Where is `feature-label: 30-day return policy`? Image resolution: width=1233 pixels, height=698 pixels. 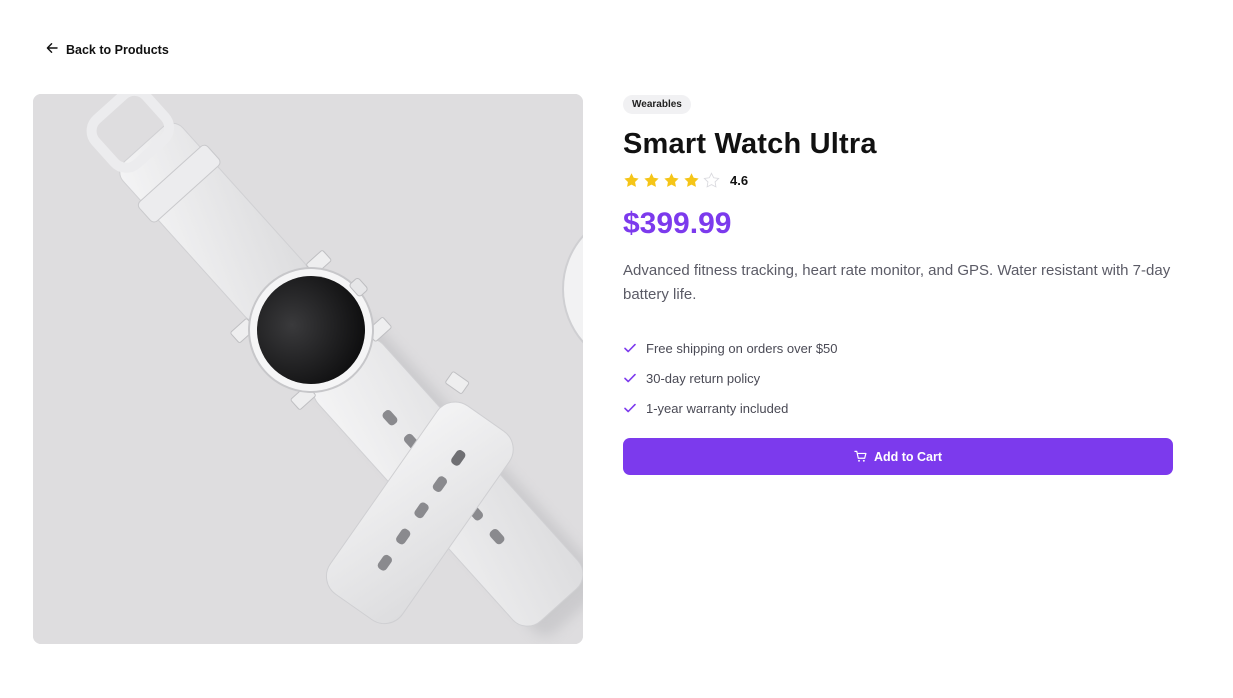
feature-label: 30-day return policy is located at coordinates (703, 378).